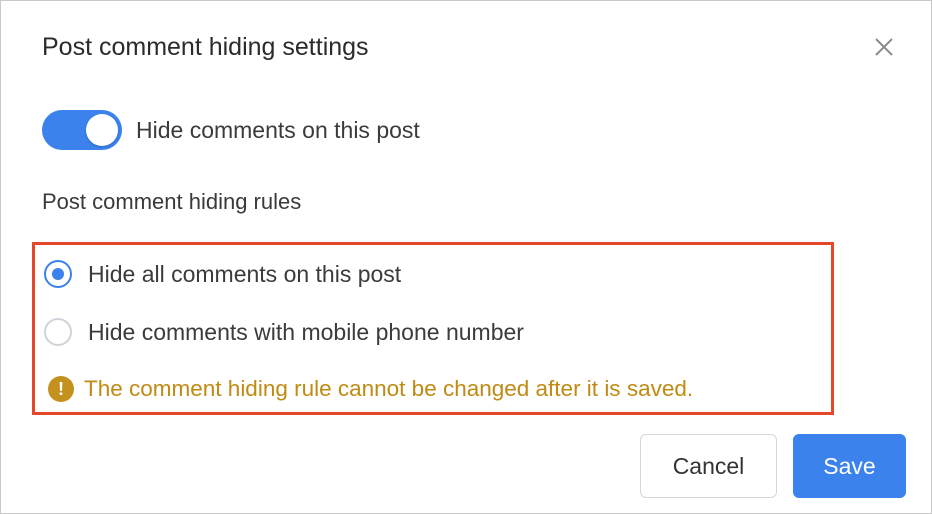 The image size is (932, 514). I want to click on radio-option-hide-all: Hide all comments on this post, so click(222, 274).